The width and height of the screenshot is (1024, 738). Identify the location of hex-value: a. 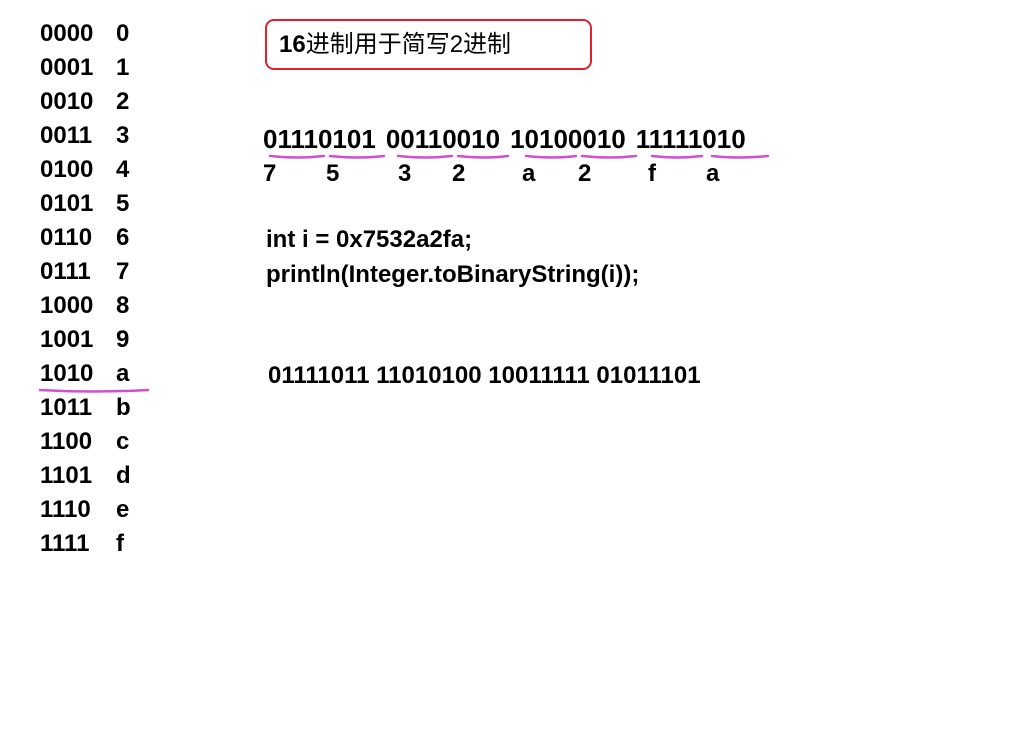
(123, 373).